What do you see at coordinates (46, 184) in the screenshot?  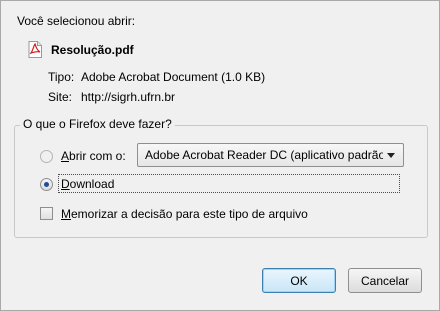 I see `download-radio` at bounding box center [46, 184].